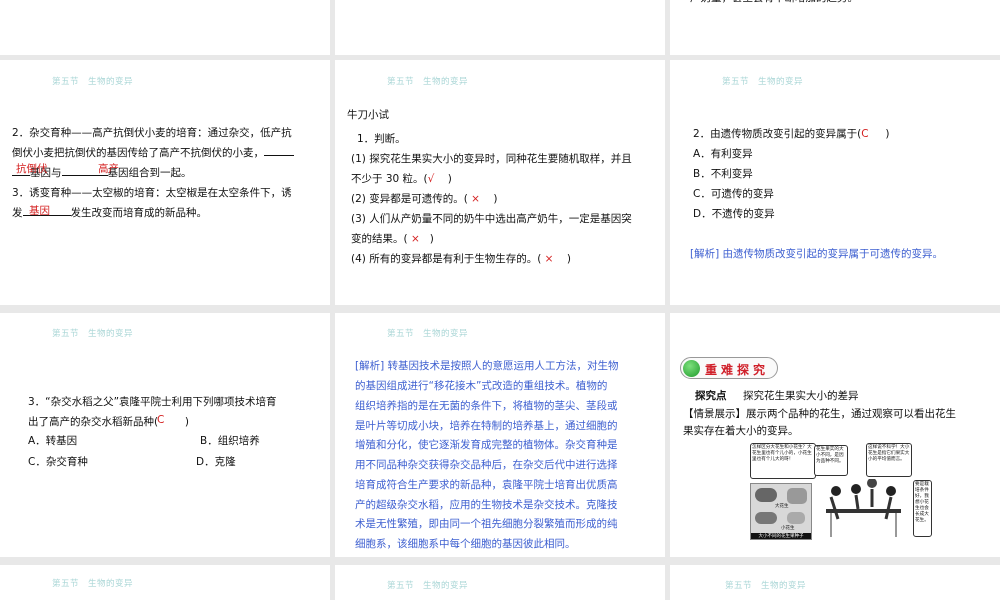  What do you see at coordinates (723, 174) in the screenshot?
I see `option-b: B．不利变异` at bounding box center [723, 174].